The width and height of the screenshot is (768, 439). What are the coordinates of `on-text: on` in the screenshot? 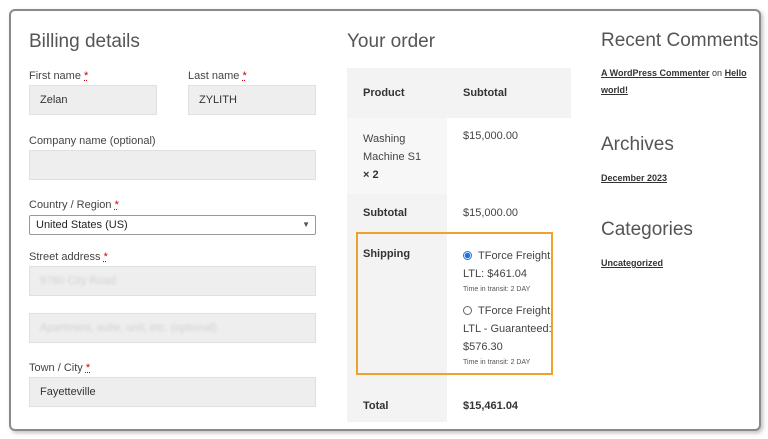 It's located at (717, 73).